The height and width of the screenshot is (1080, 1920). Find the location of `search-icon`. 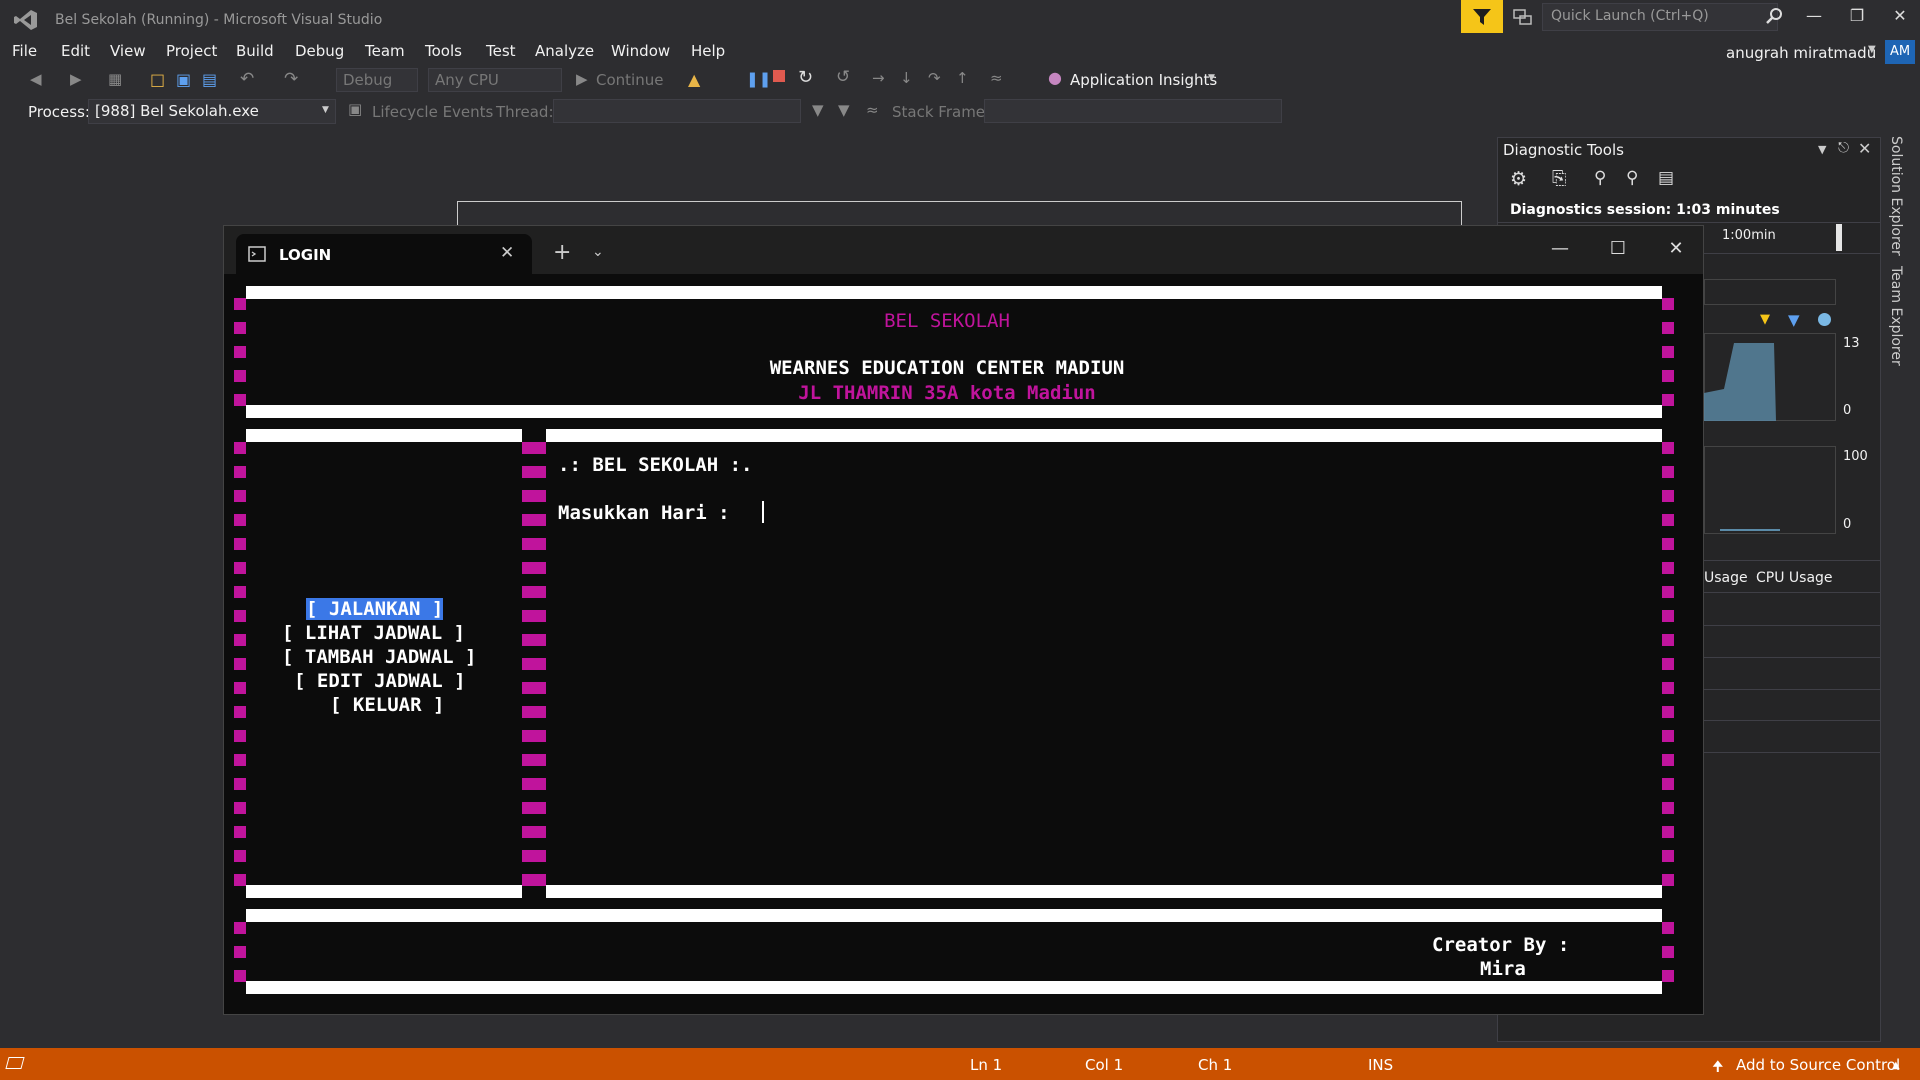

search-icon is located at coordinates (1774, 16).